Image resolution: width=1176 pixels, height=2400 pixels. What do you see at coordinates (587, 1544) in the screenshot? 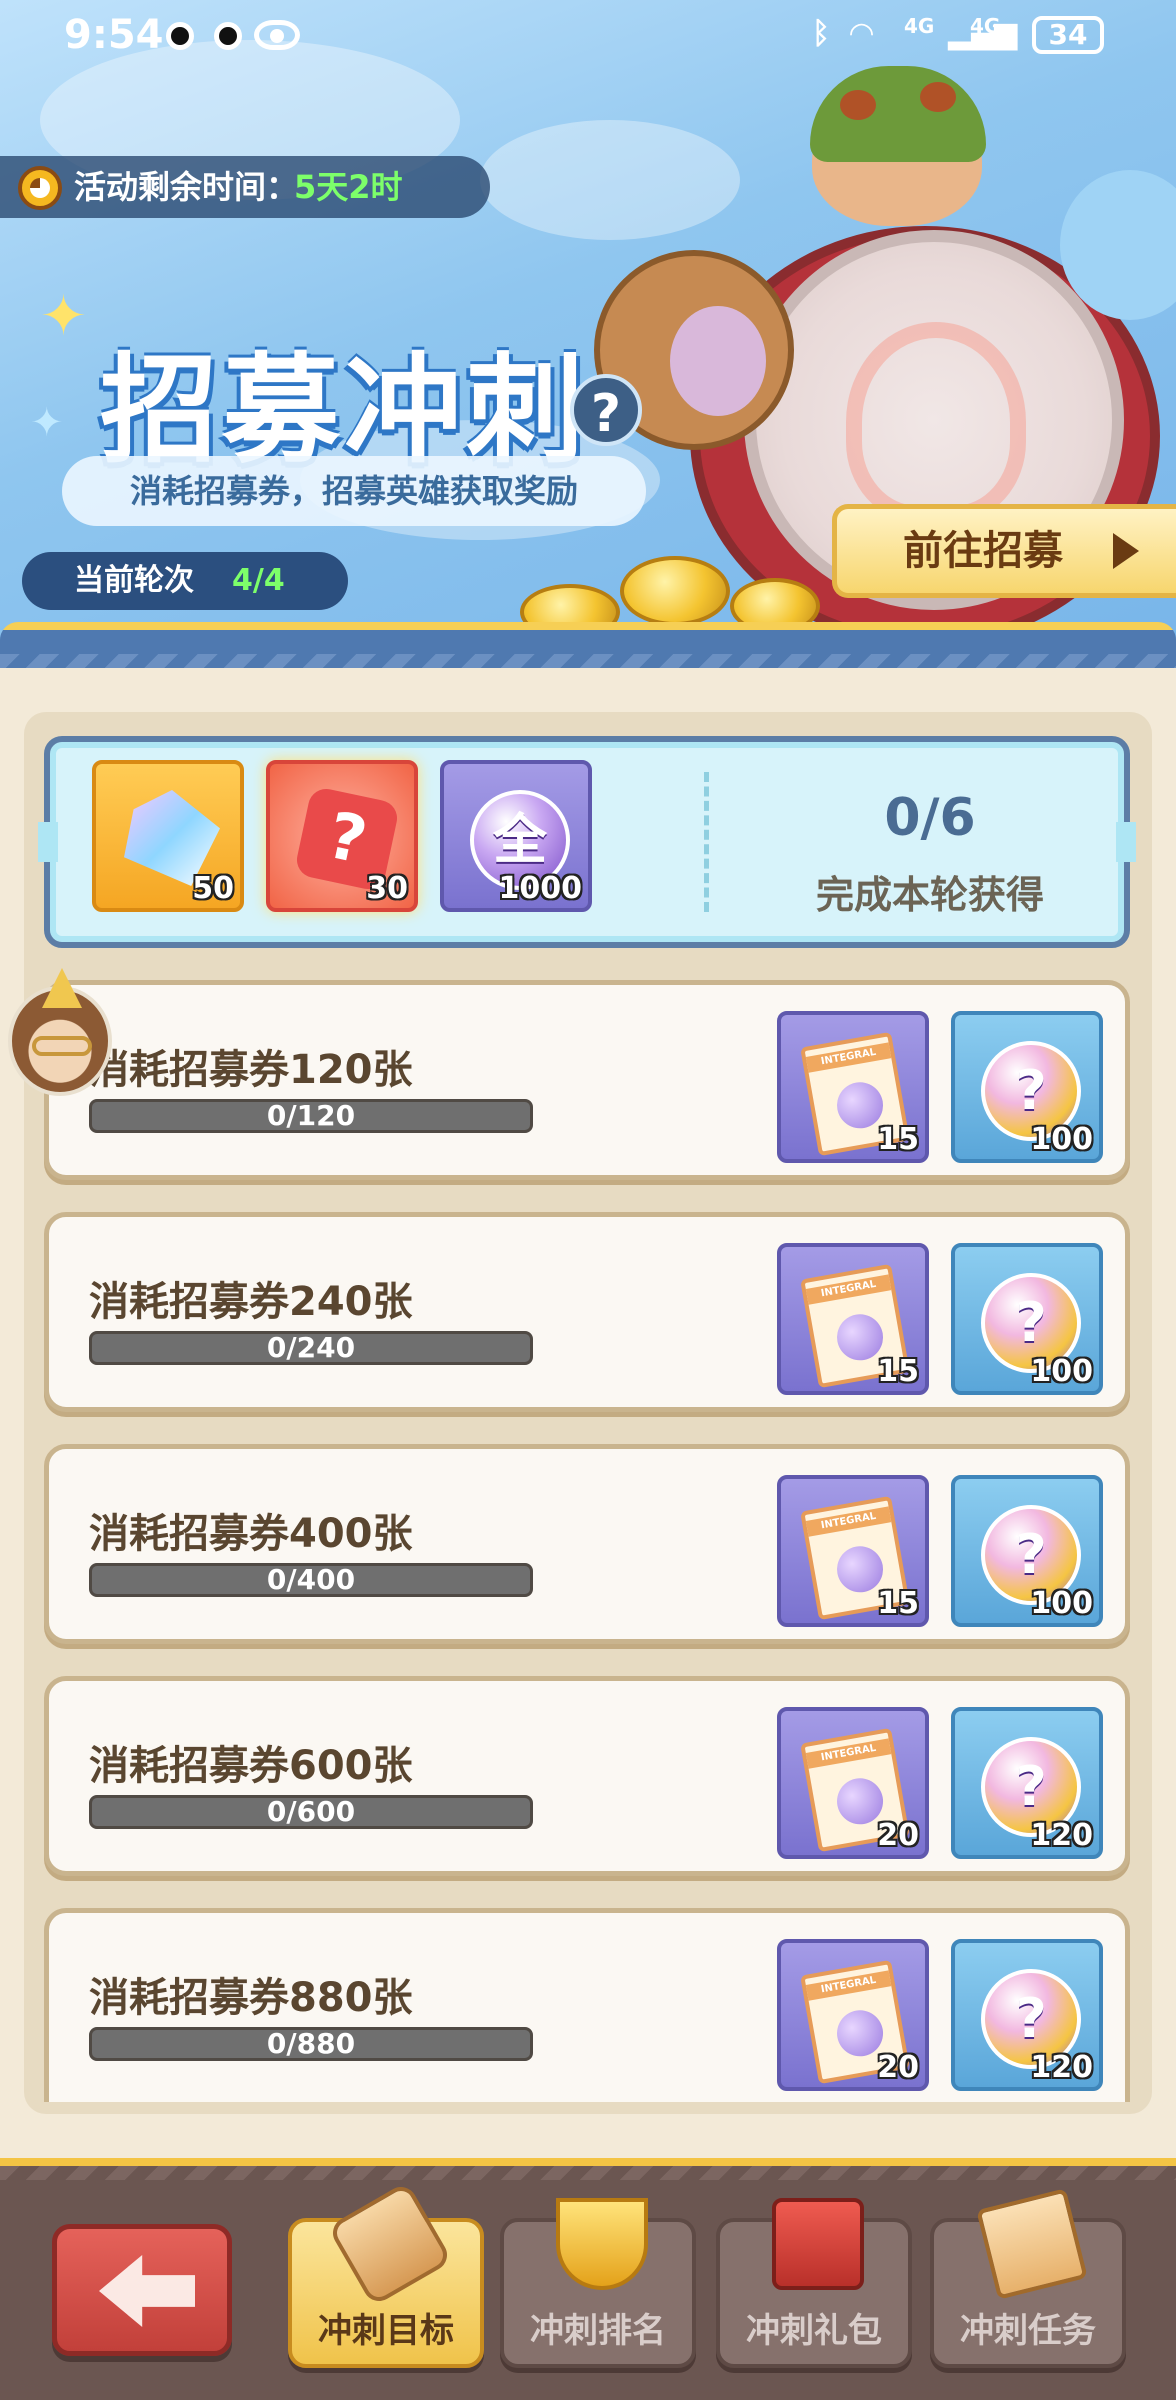
I see `task-row: 消耗招募券400张 0/400 INTEGRAL 15 ? 100` at bounding box center [587, 1544].